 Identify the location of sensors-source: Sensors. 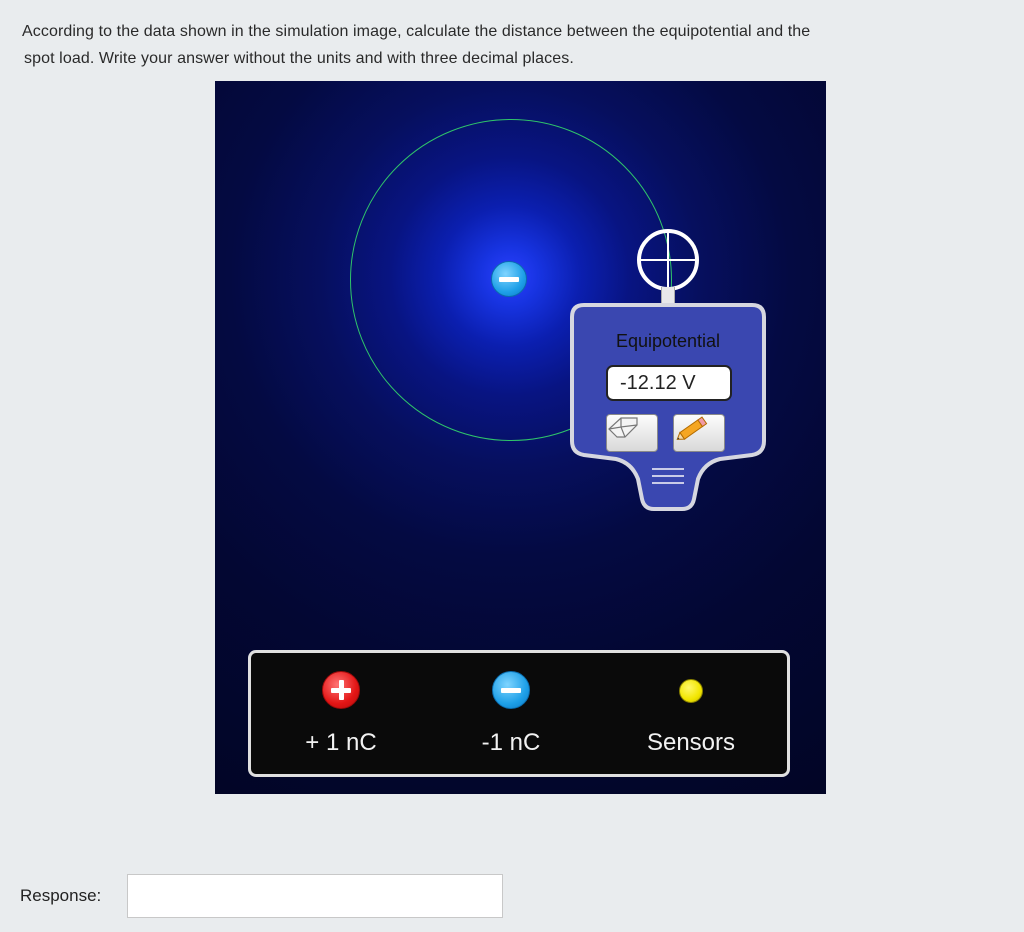
(691, 714).